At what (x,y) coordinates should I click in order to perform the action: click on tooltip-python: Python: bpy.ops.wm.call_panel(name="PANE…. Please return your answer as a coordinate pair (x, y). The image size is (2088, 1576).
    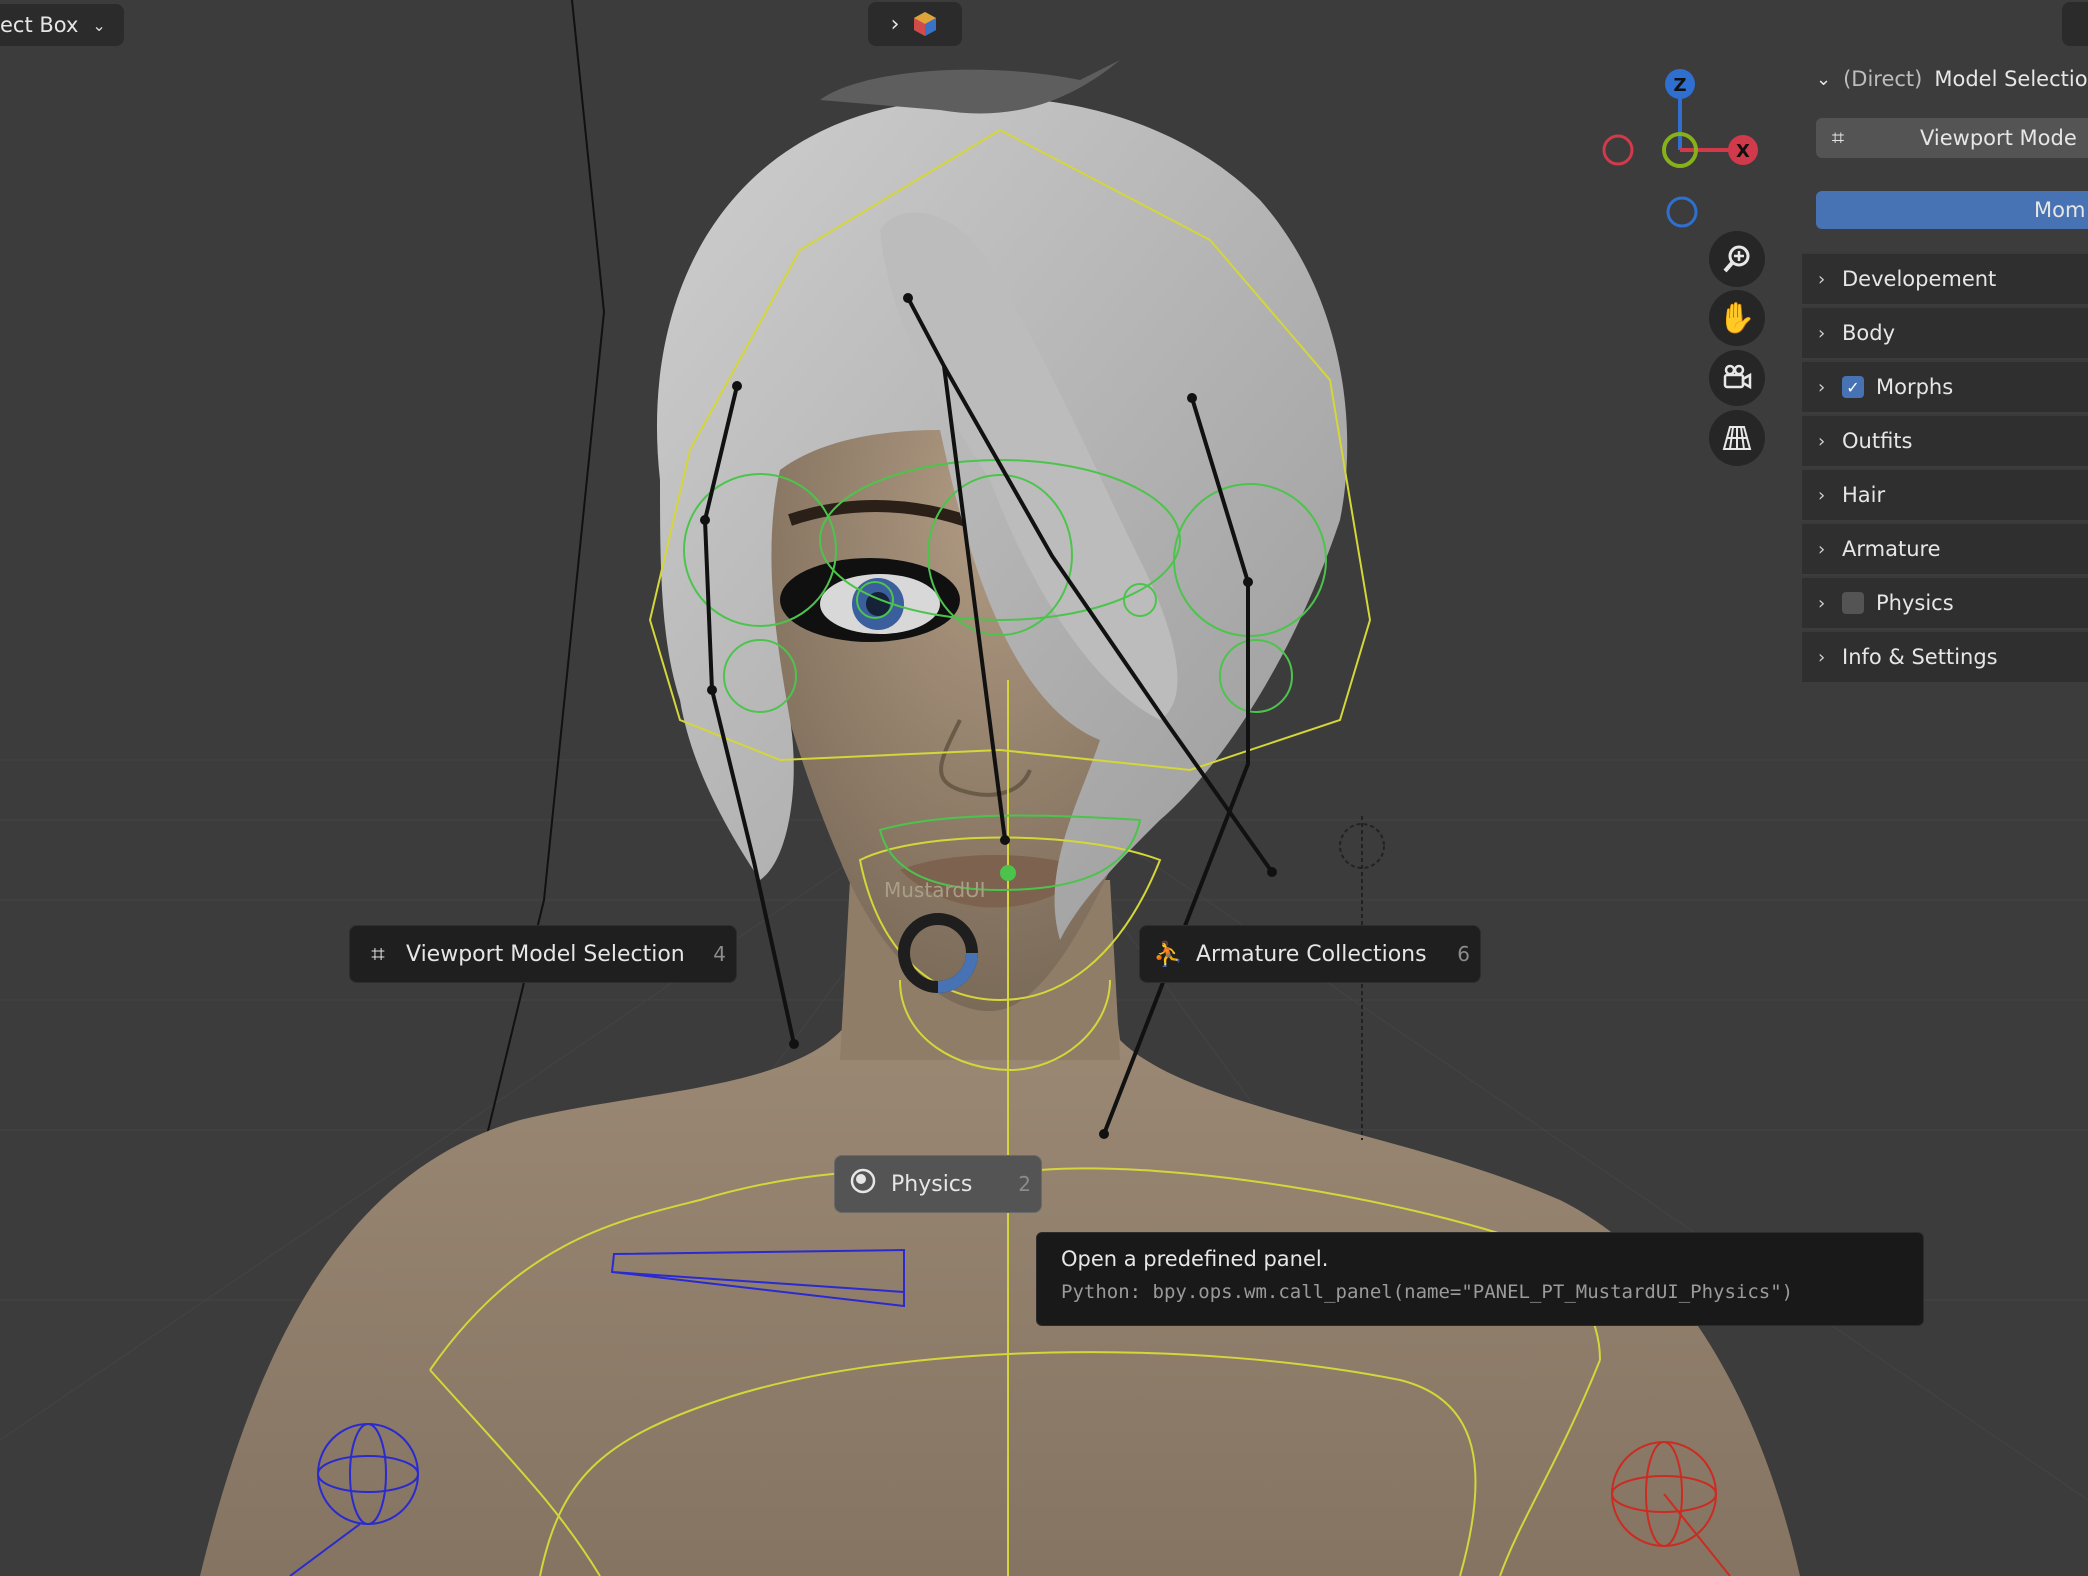
    Looking at the image, I should click on (1427, 1292).